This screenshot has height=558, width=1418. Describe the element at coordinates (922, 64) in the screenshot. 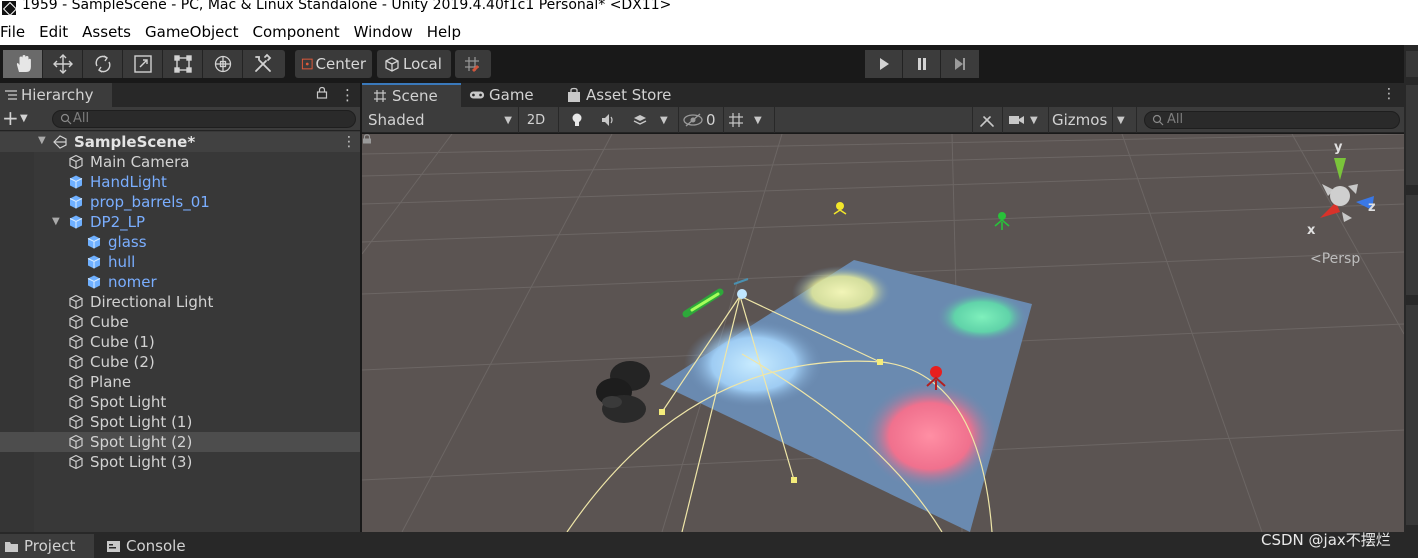

I see `pause-button` at that location.